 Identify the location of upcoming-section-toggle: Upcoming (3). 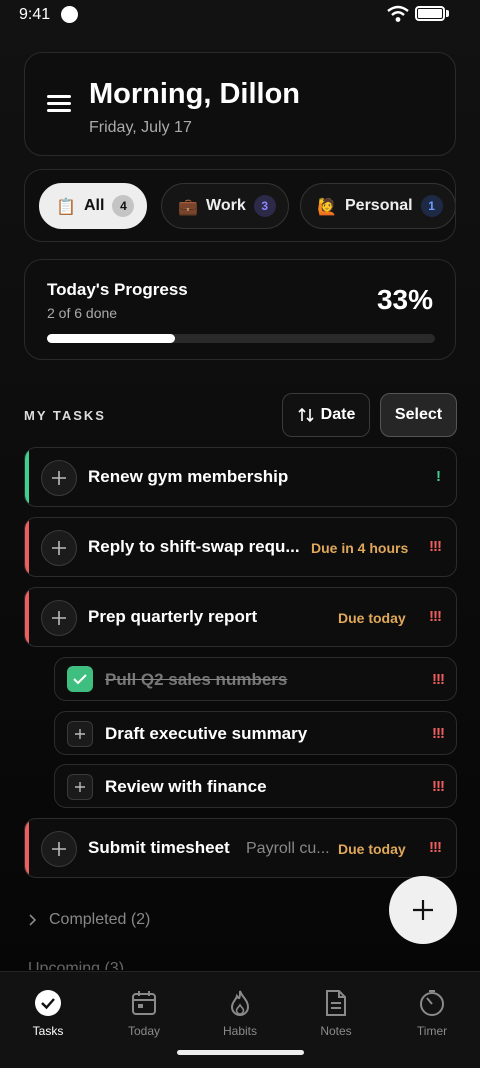
(76, 965).